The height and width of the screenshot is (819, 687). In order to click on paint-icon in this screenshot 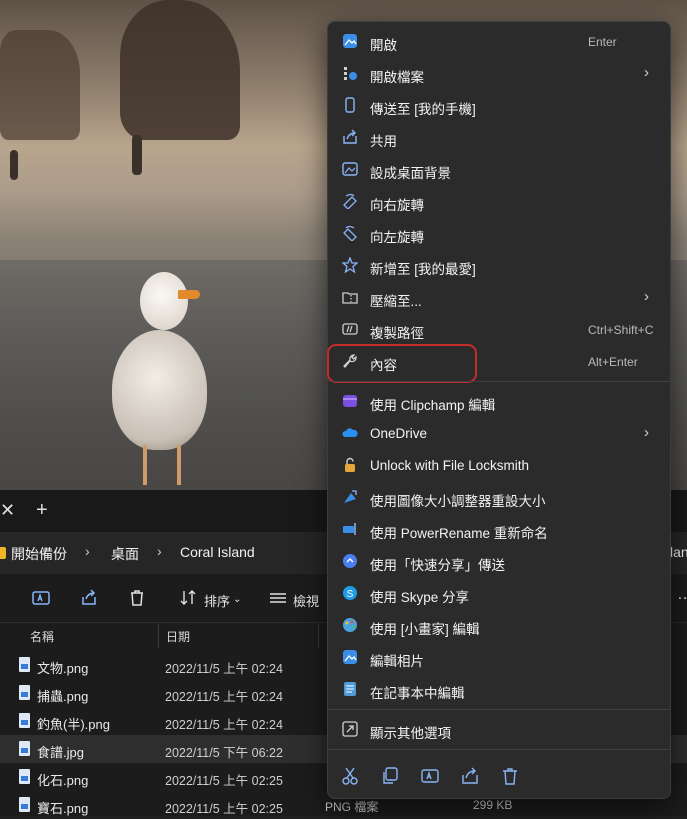, I will do `click(350, 625)`.